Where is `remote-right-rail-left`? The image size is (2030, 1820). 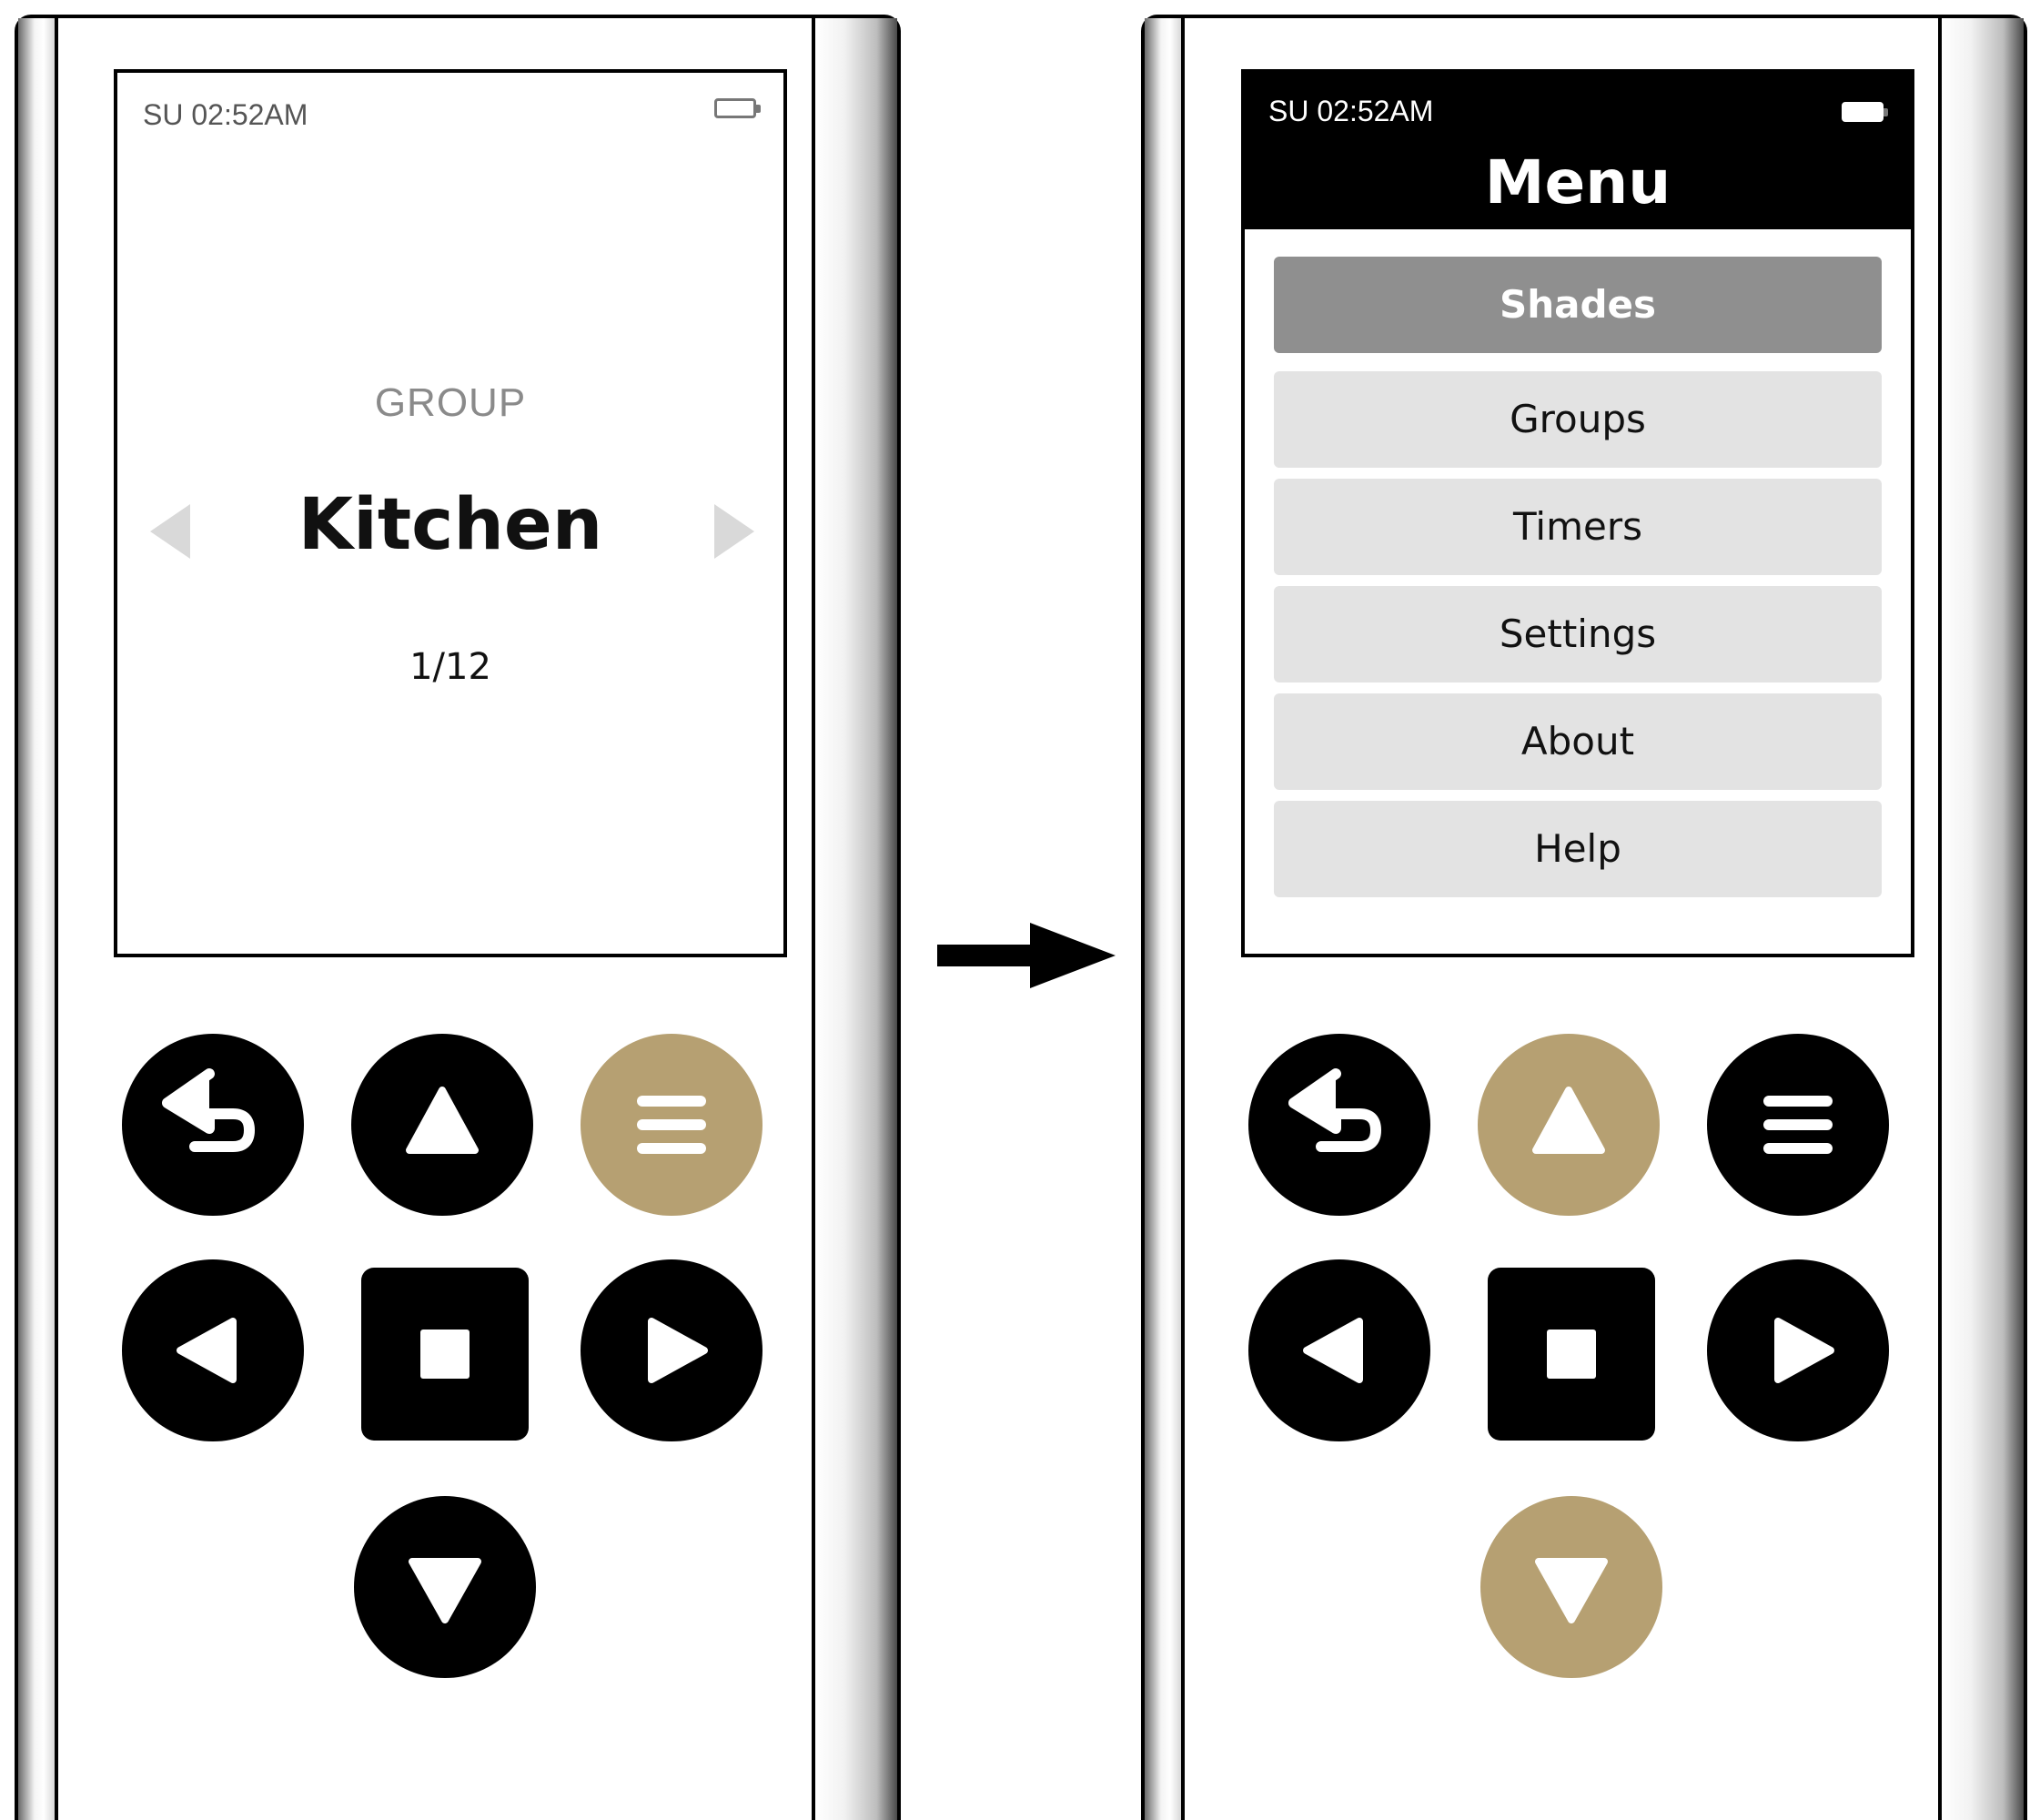 remote-right-rail-left is located at coordinates (1165, 919).